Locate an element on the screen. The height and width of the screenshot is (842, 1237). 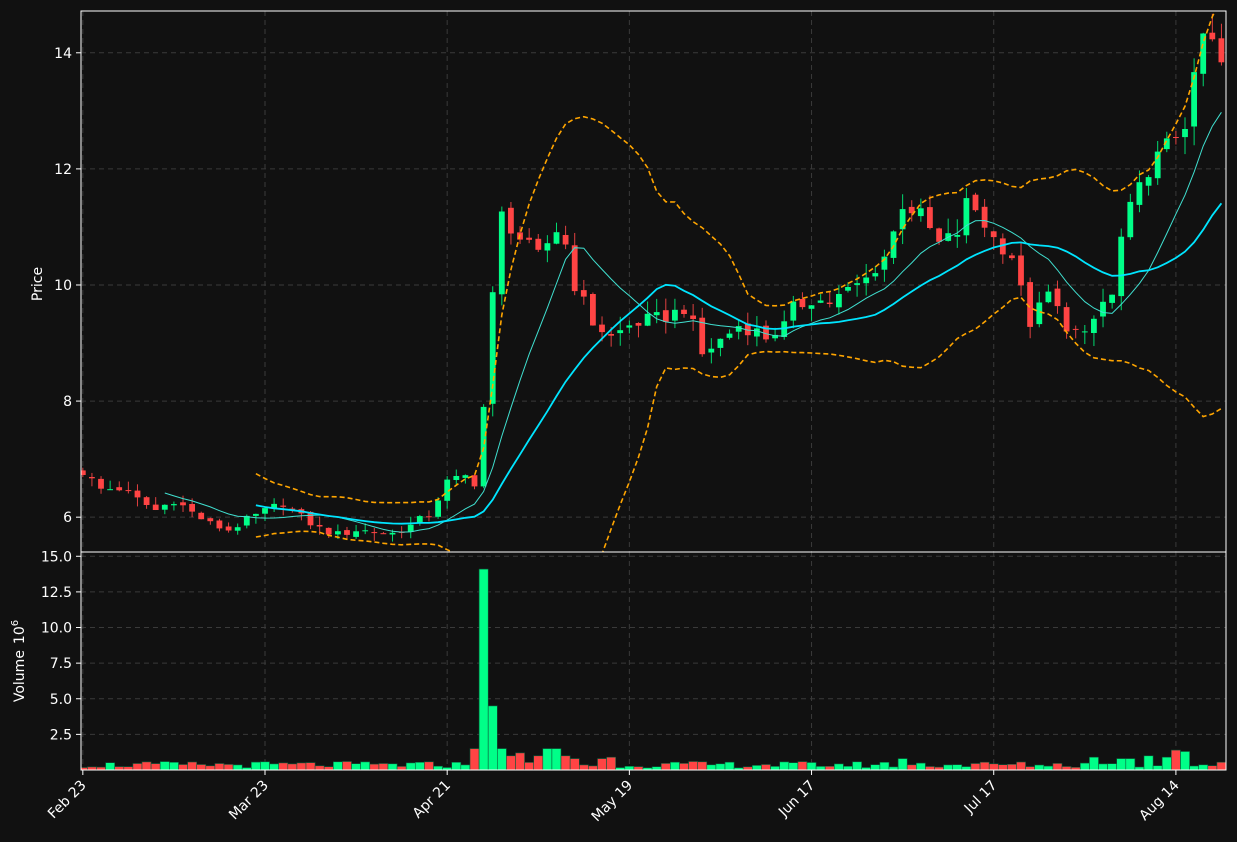
volume-tick-label: 12.5 is located at coordinates (56, 593).